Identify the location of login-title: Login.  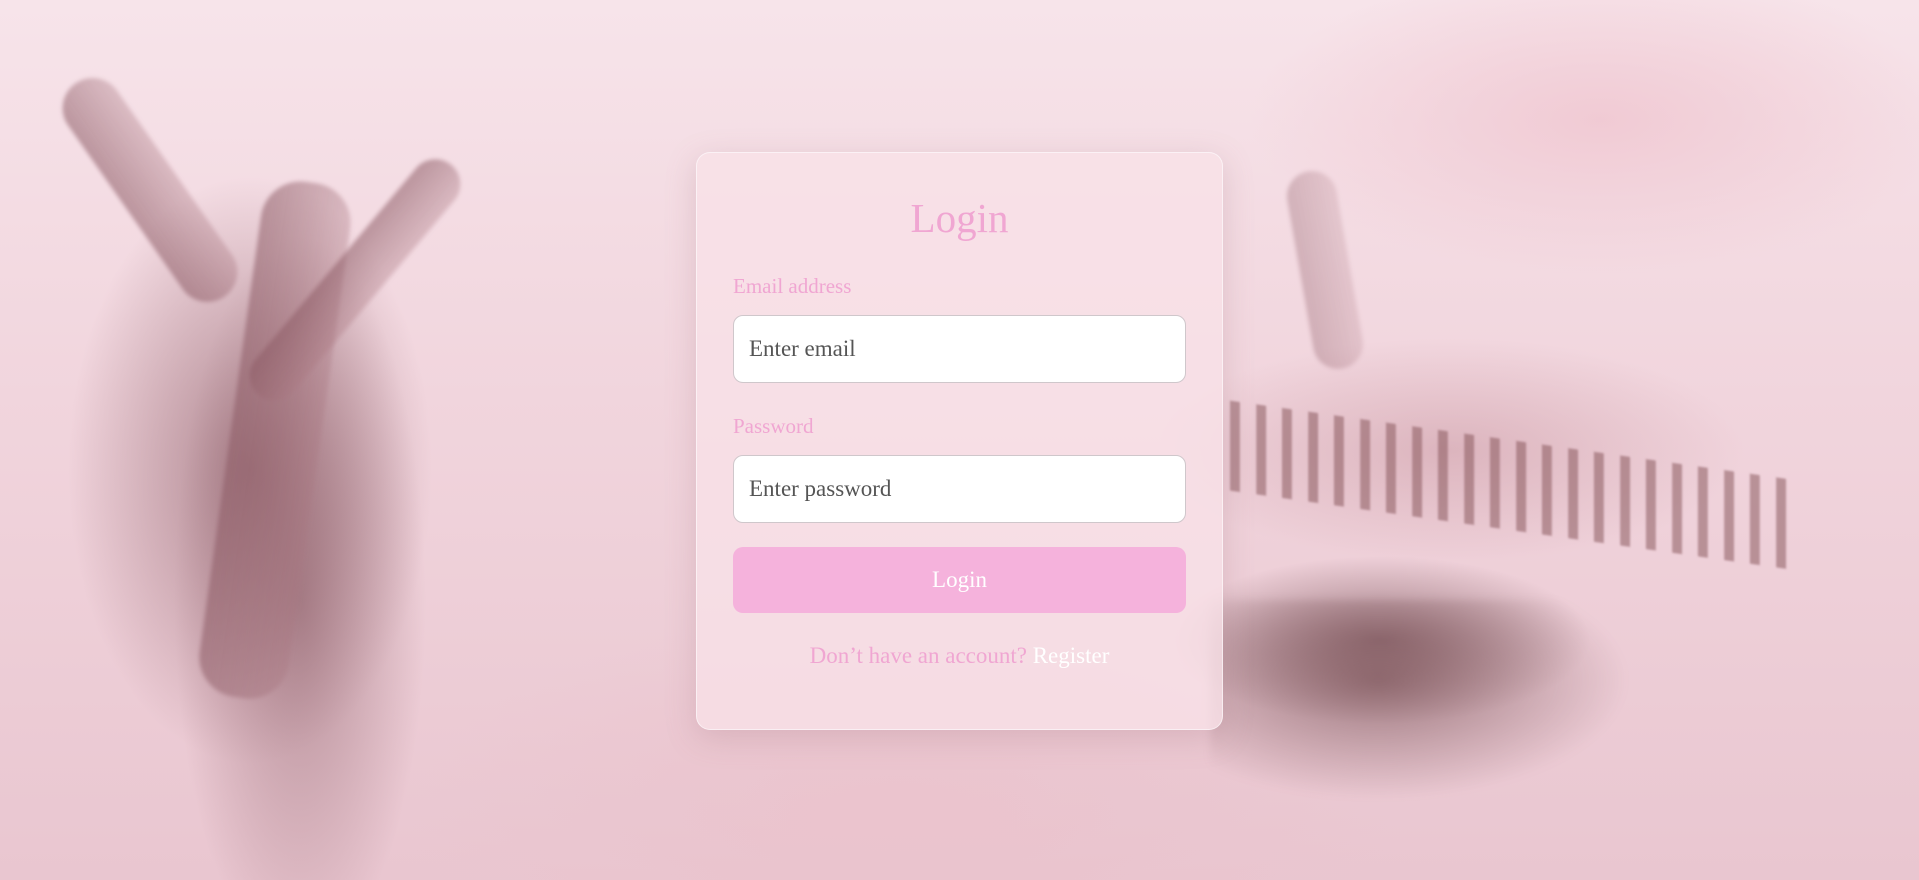
(959, 218).